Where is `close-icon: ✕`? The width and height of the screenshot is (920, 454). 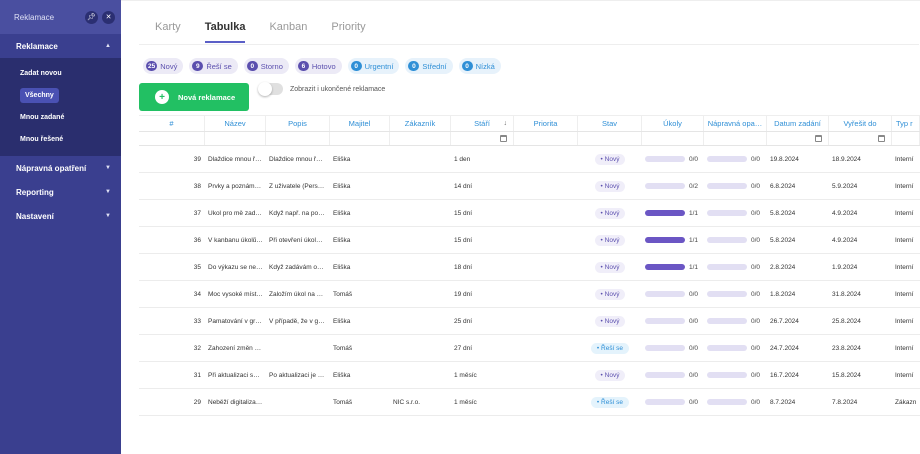 close-icon: ✕ is located at coordinates (108, 17).